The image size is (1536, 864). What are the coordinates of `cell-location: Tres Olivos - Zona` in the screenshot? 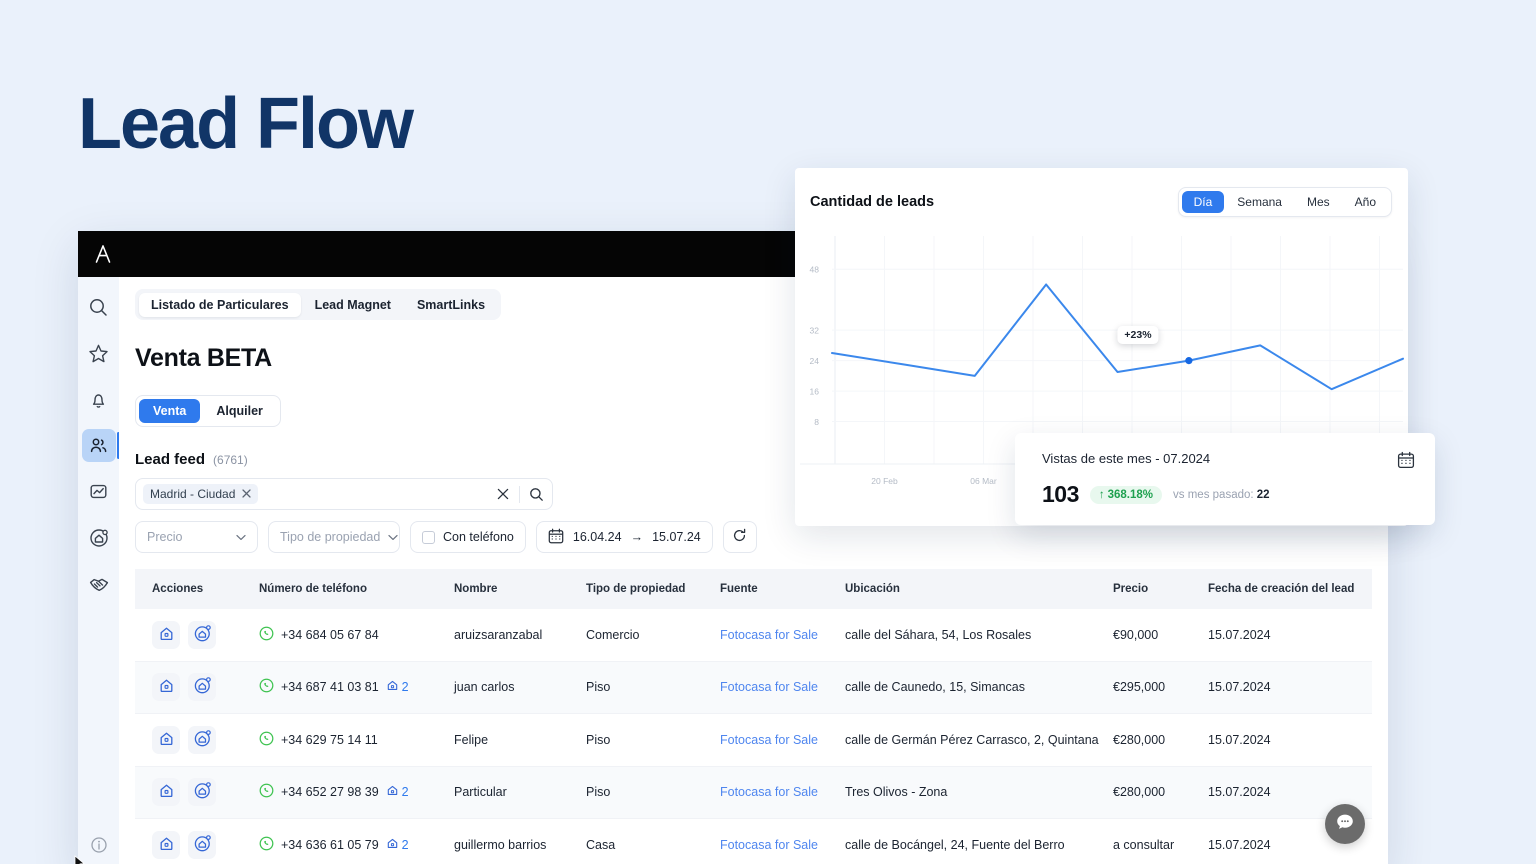 It's located at (896, 792).